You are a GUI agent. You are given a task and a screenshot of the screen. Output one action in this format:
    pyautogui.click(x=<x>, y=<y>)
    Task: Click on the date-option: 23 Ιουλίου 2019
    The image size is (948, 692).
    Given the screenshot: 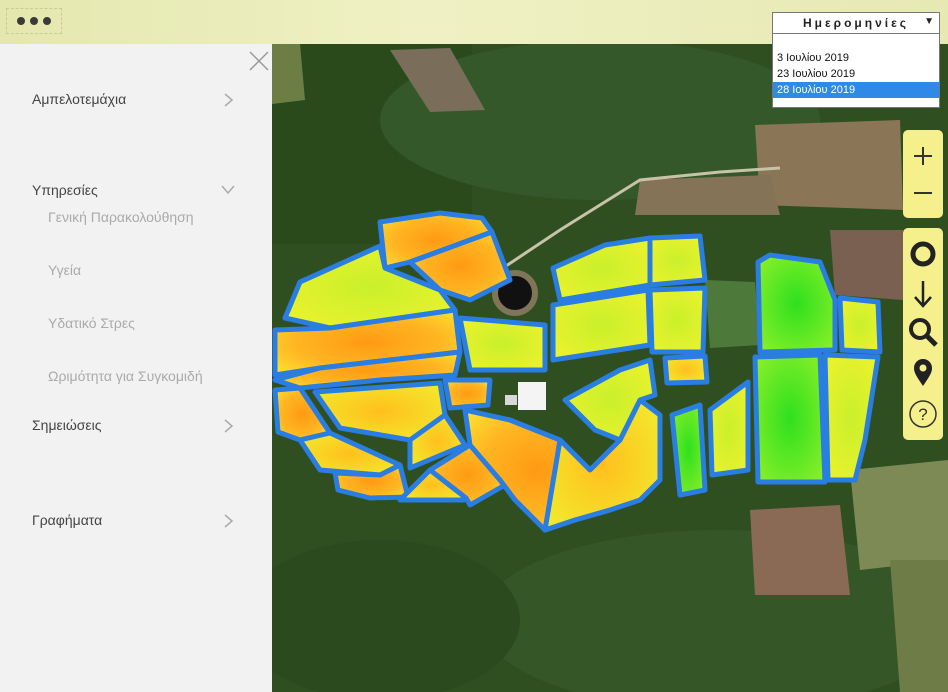 What is the action you would take?
    pyautogui.click(x=856, y=74)
    